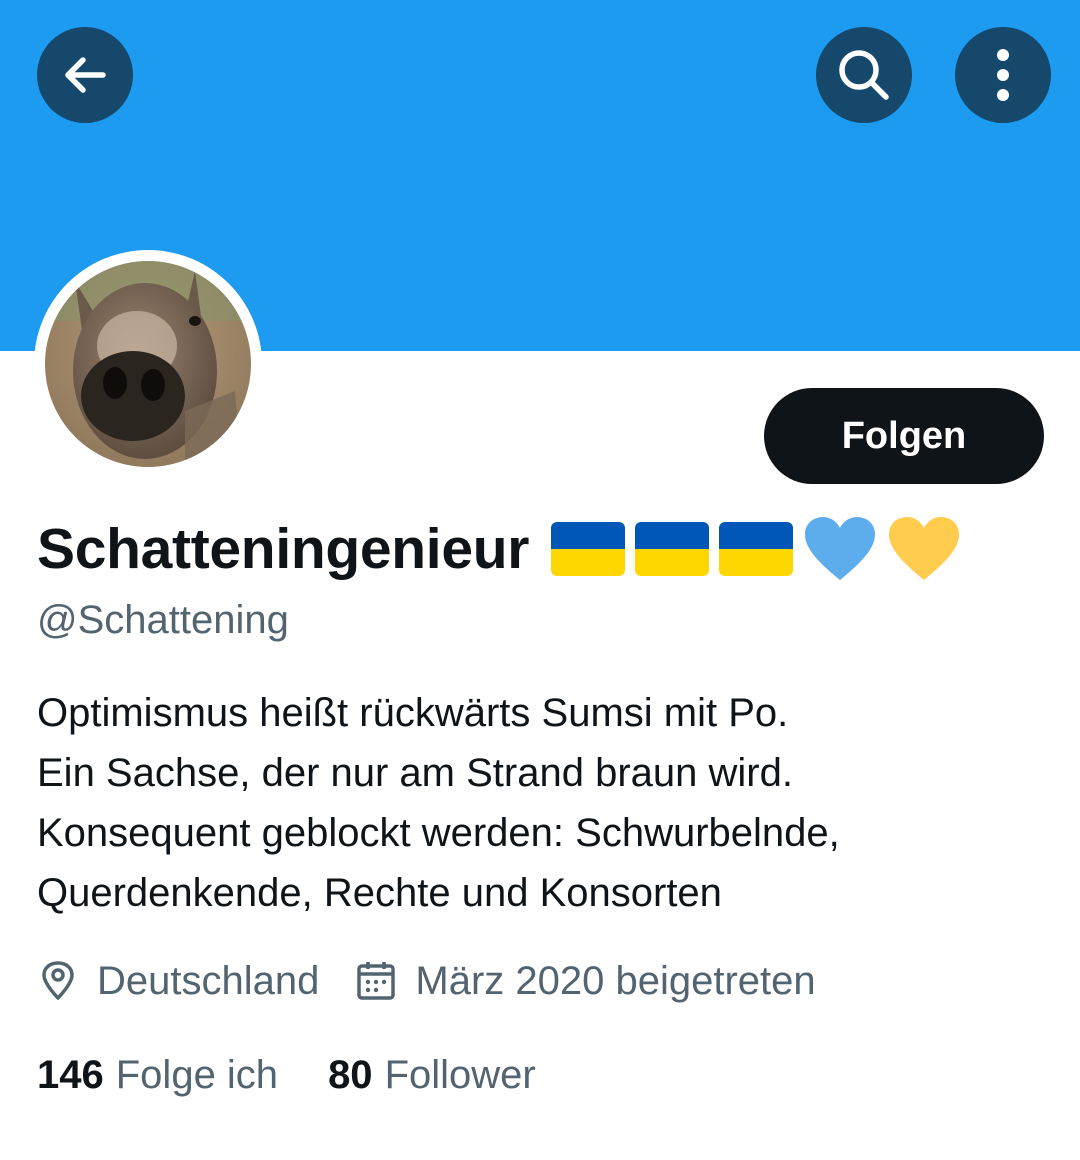 This screenshot has width=1080, height=1160. I want to click on display-name: Schatteningenieur, so click(283, 549).